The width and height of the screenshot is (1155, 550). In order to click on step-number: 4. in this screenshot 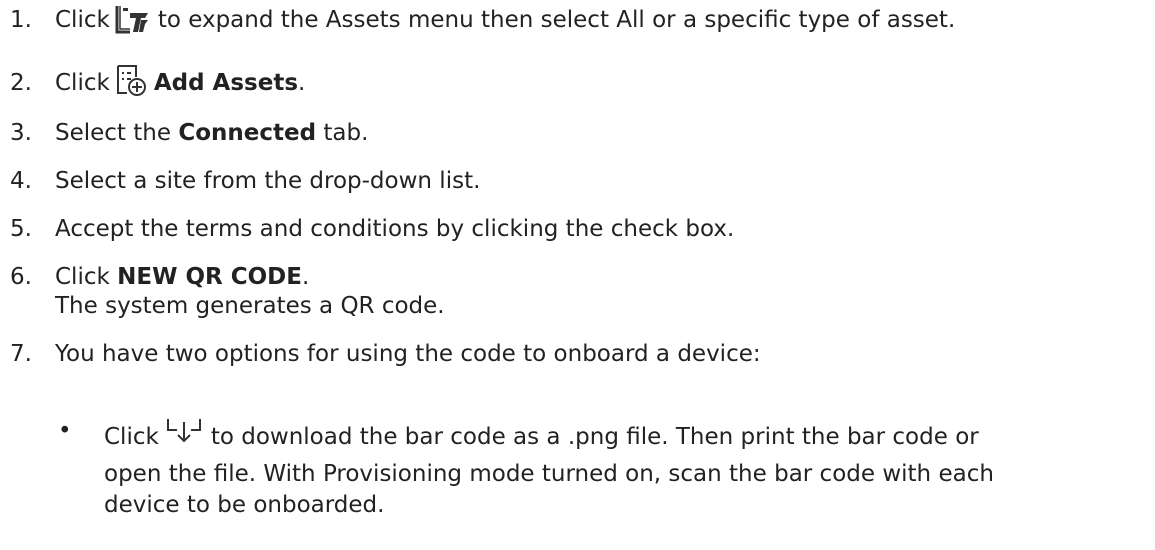, I will do `click(21, 181)`.